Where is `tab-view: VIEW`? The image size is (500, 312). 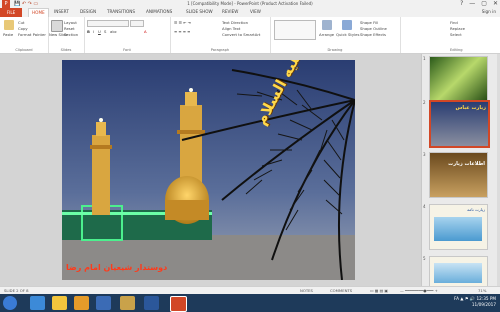 tab-view: VIEW is located at coordinates (255, 11).